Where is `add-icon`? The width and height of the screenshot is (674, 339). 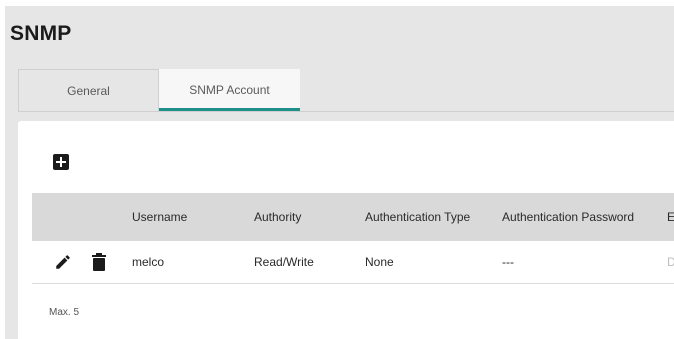 add-icon is located at coordinates (61, 162).